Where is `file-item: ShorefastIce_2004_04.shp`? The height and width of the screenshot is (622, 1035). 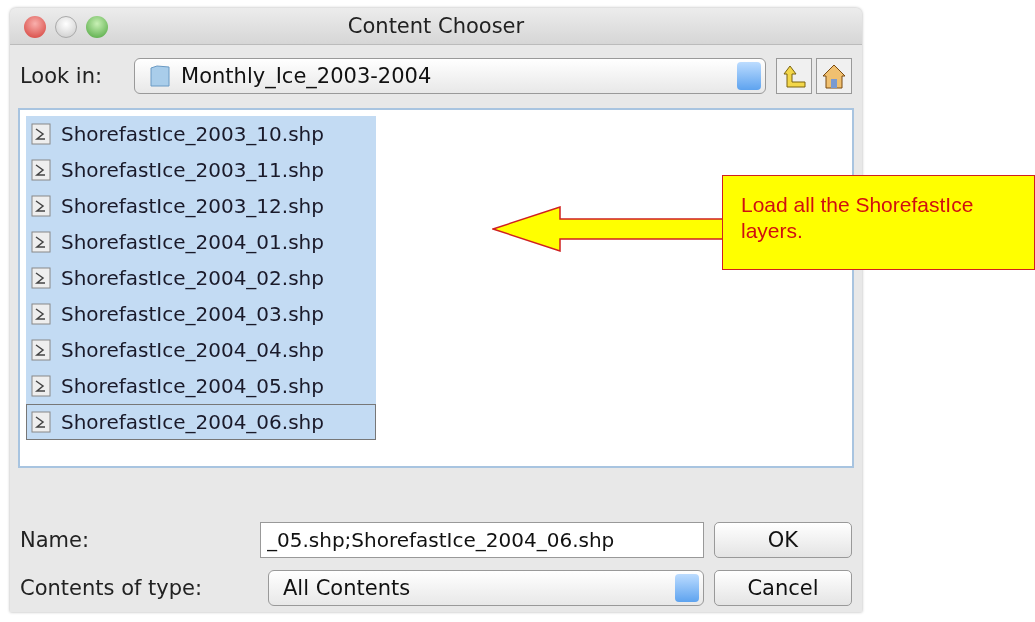 file-item: ShorefastIce_2004_04.shp is located at coordinates (201, 350).